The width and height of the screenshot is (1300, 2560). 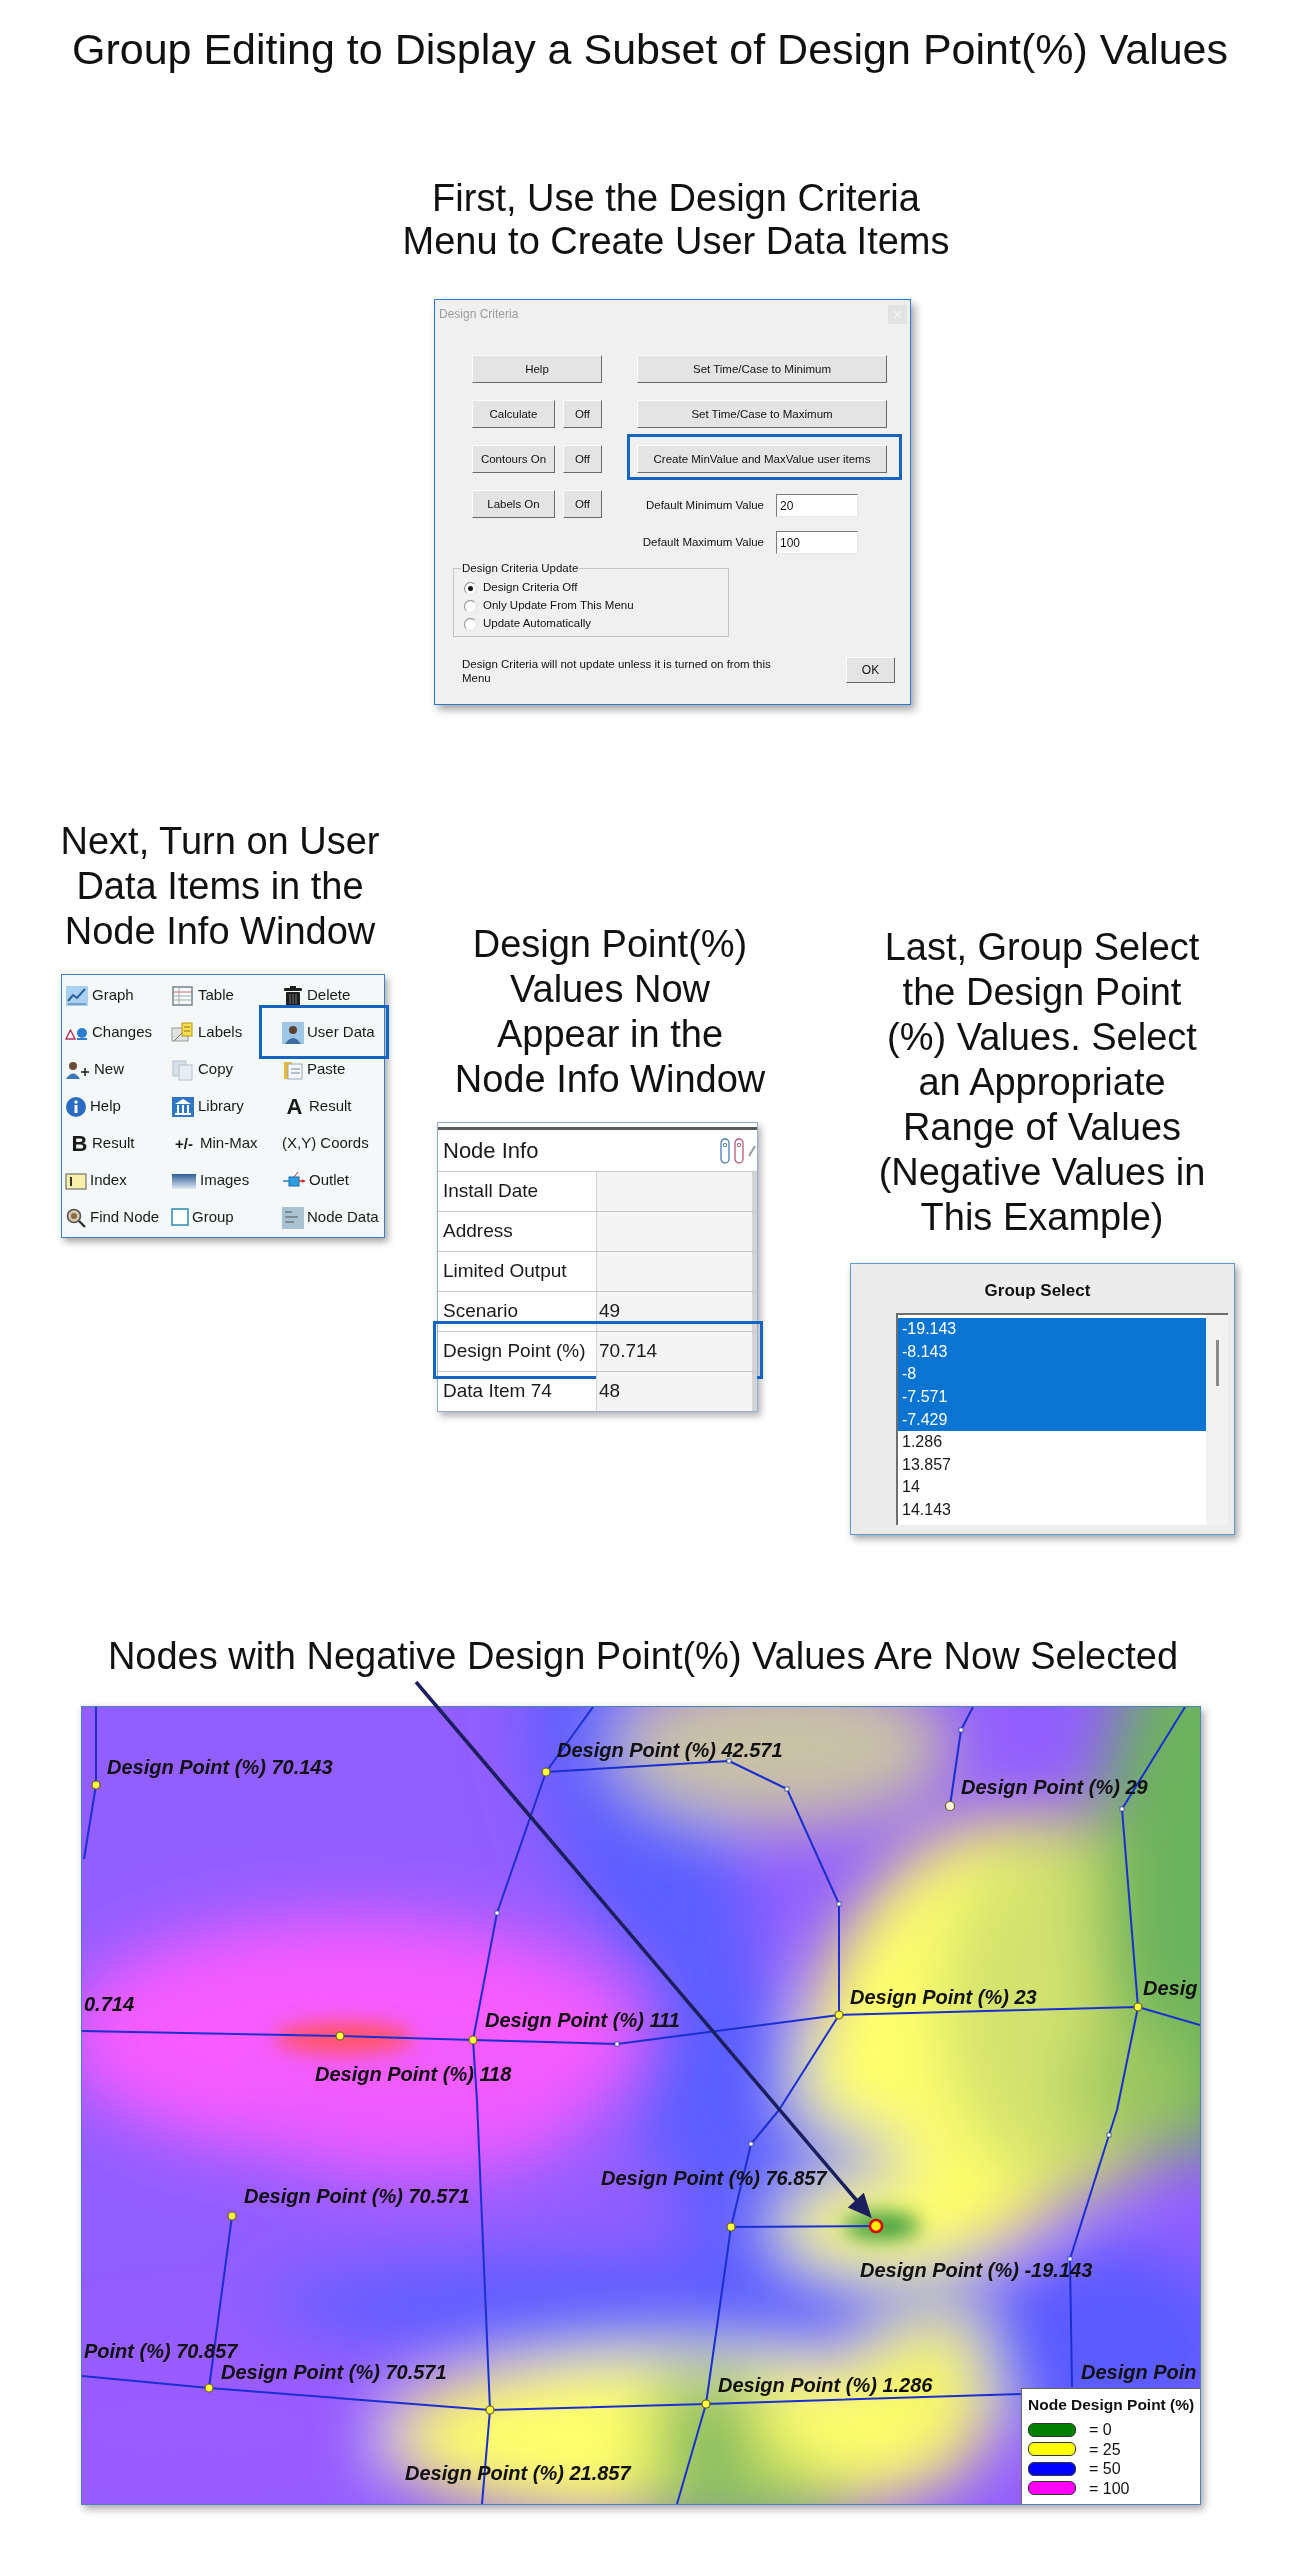 What do you see at coordinates (497, 1391) in the screenshot?
I see `row-label: Data Item 74` at bounding box center [497, 1391].